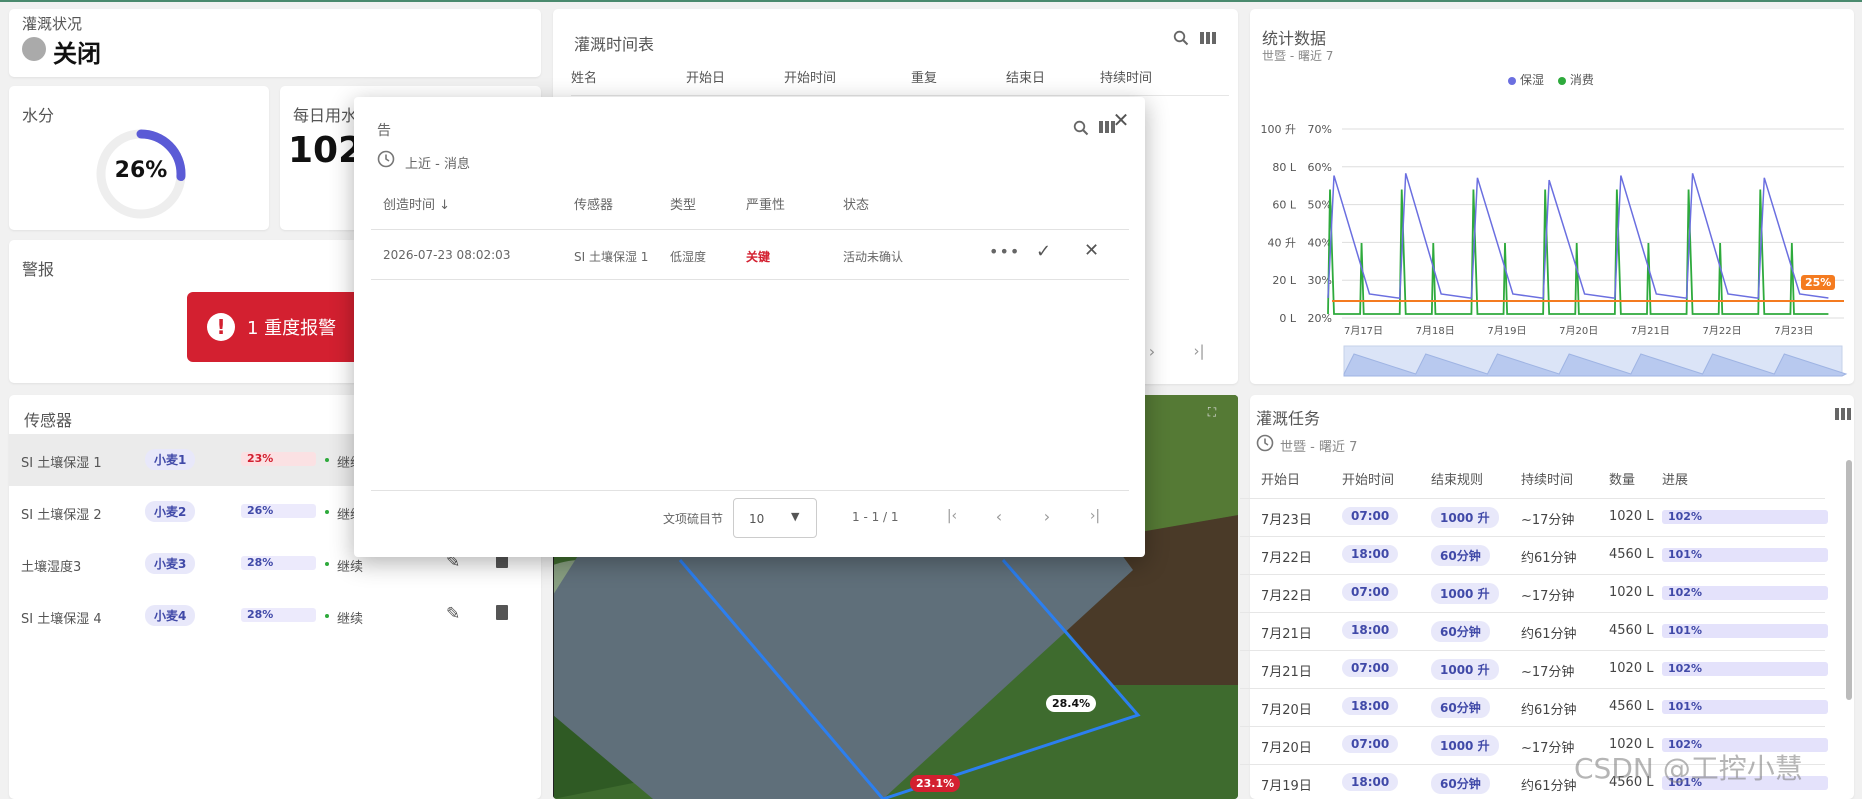 This screenshot has height=799, width=1862. I want to click on pagination-info: 1 - 1 / 1, so click(875, 517).